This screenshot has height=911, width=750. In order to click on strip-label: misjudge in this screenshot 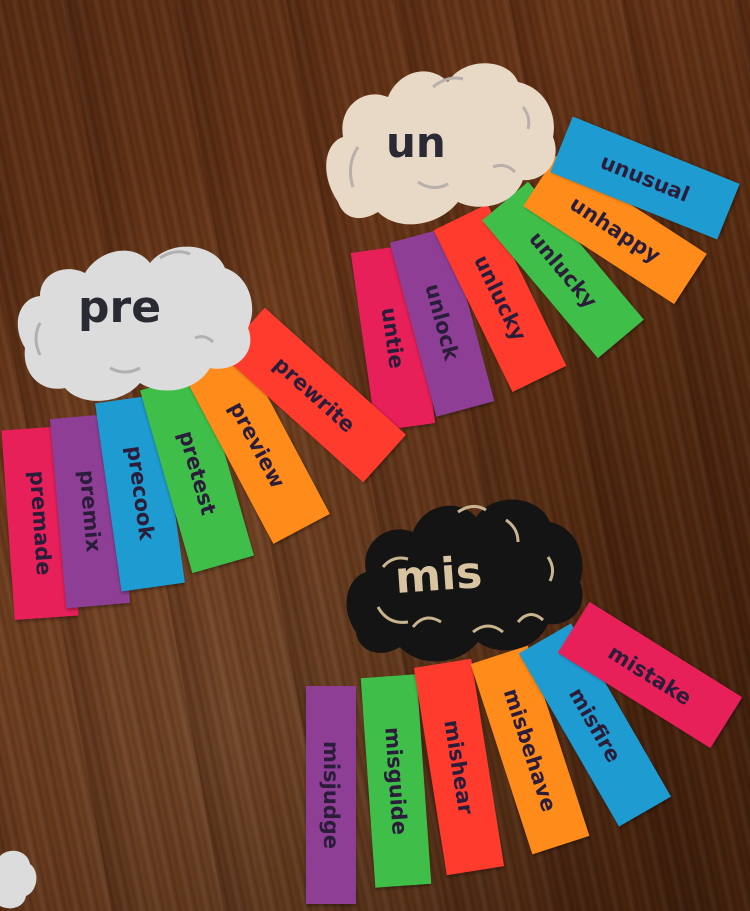, I will do `click(331, 795)`.